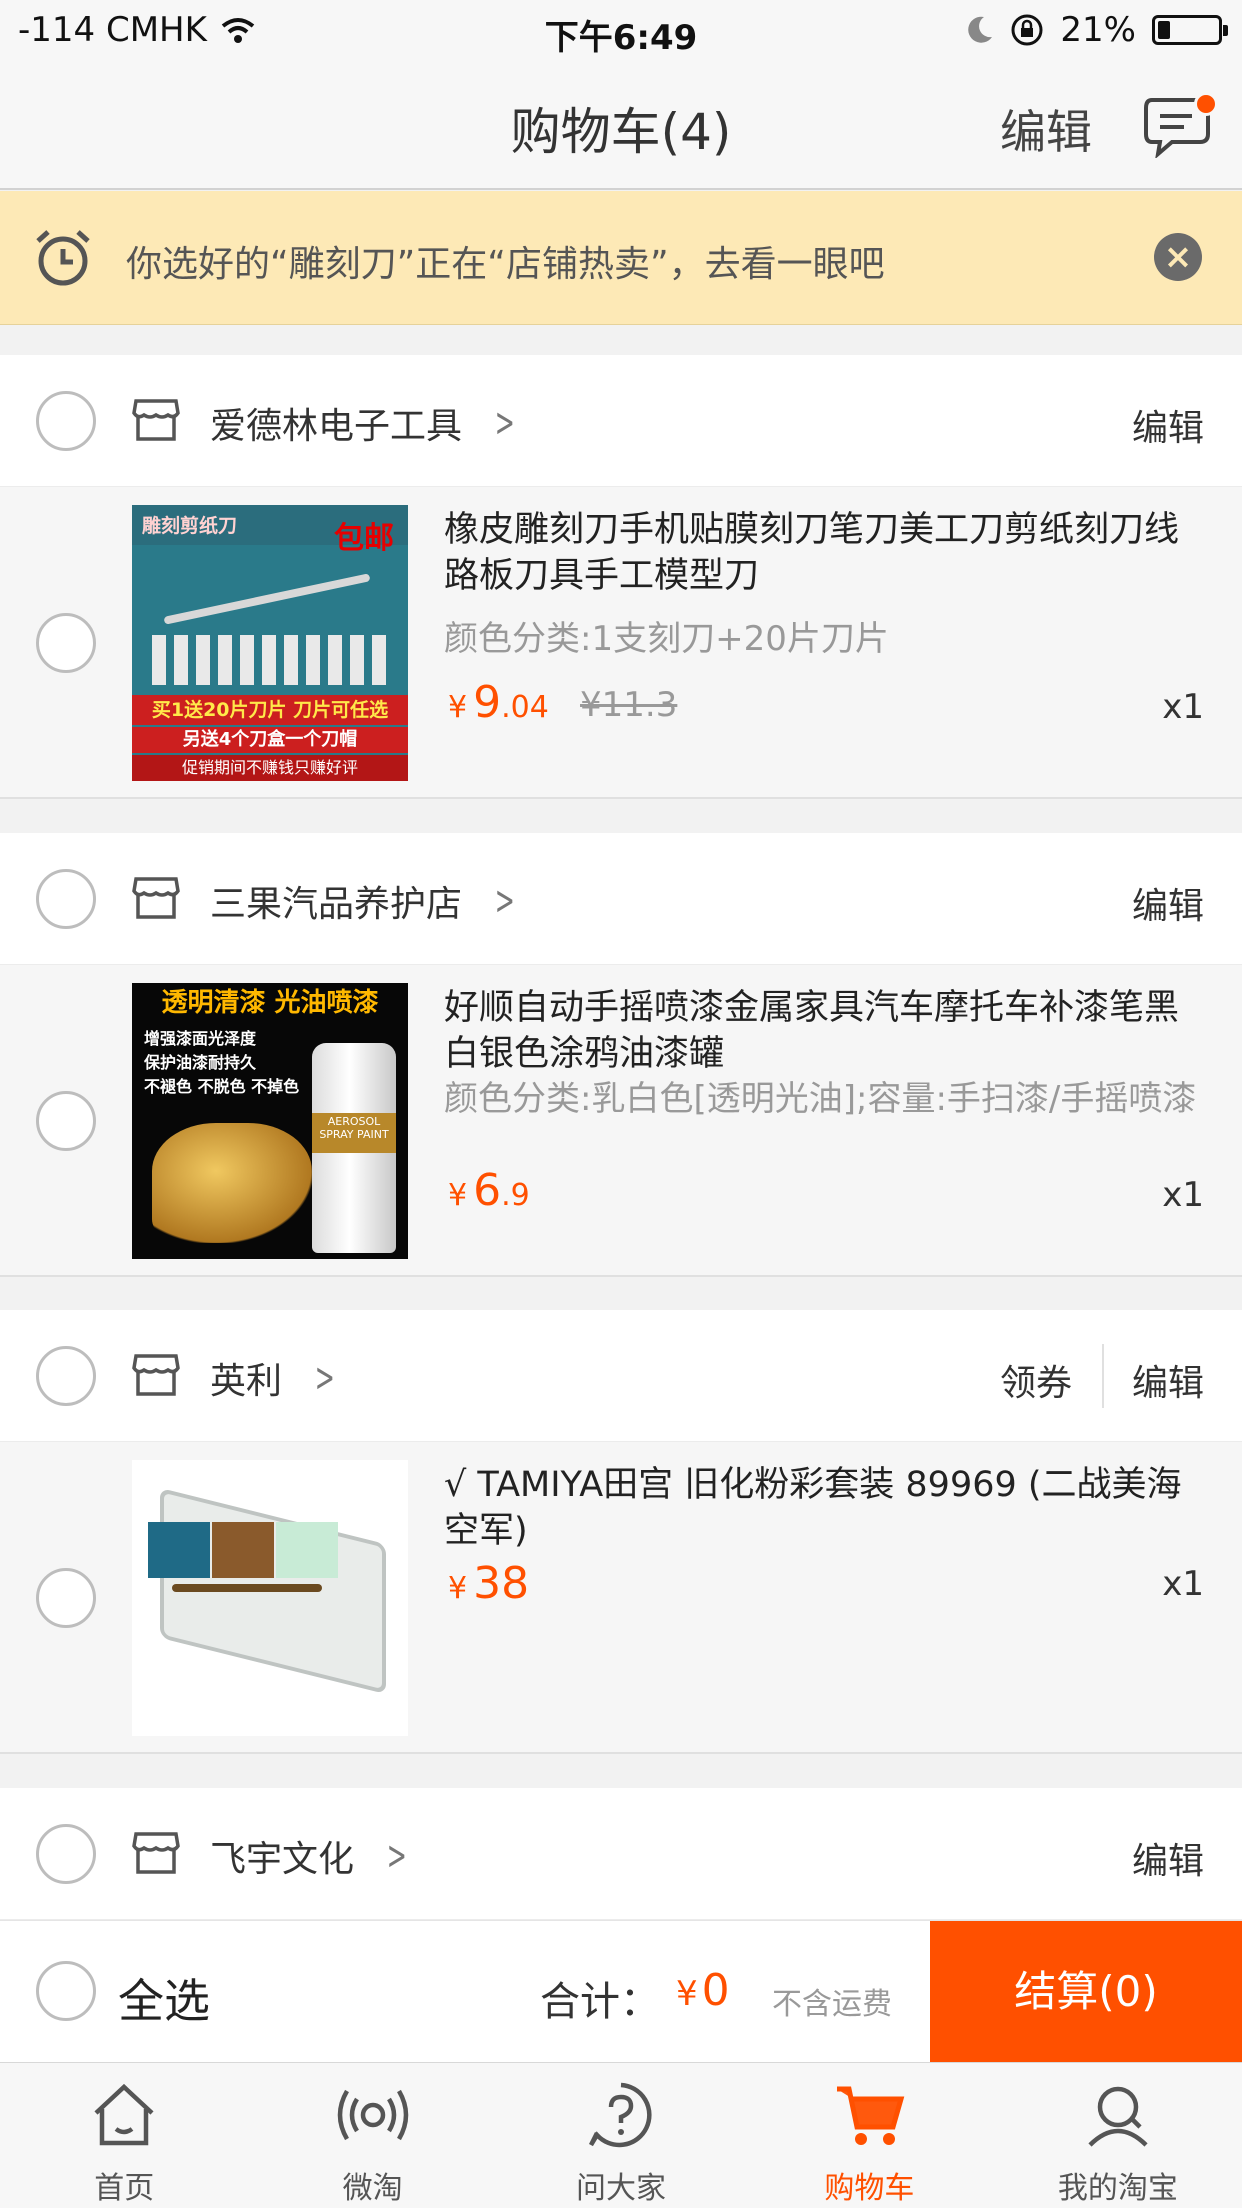  What do you see at coordinates (515, 1195) in the screenshot?
I see `price-decimal: .9` at bounding box center [515, 1195].